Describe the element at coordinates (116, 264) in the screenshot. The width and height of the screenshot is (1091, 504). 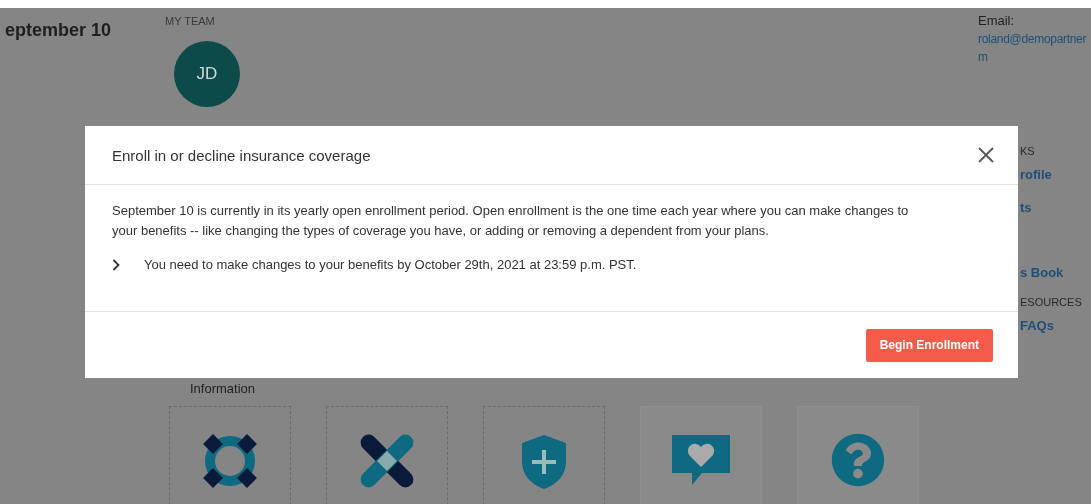
I see `chevron-right-icon` at that location.